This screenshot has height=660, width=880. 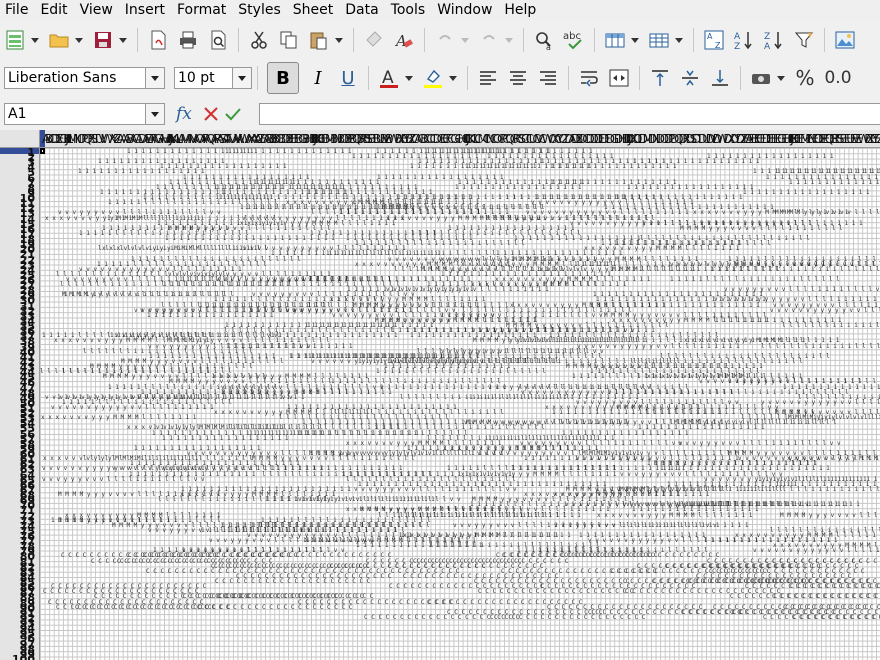 What do you see at coordinates (509, 40) in the screenshot?
I see `redo-dropdown-arrow` at bounding box center [509, 40].